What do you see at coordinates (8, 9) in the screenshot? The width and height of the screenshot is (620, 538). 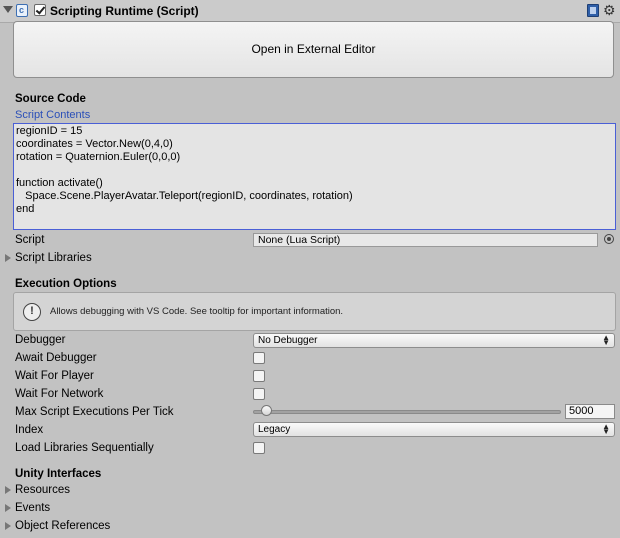 I see `fold-triangle-icon` at bounding box center [8, 9].